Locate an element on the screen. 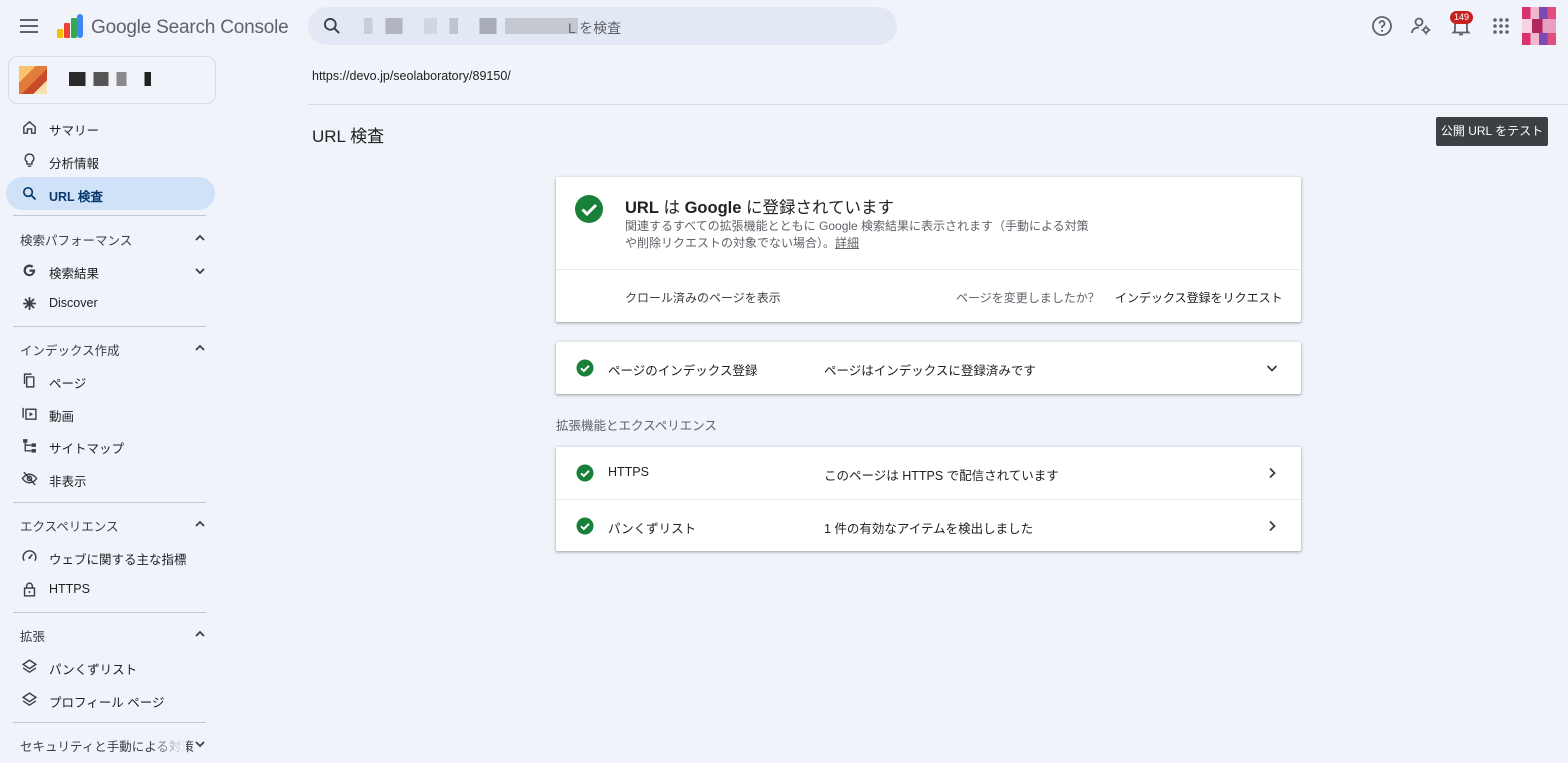 The image size is (1568, 763). section-enhancements: 拡張 is located at coordinates (114, 634).